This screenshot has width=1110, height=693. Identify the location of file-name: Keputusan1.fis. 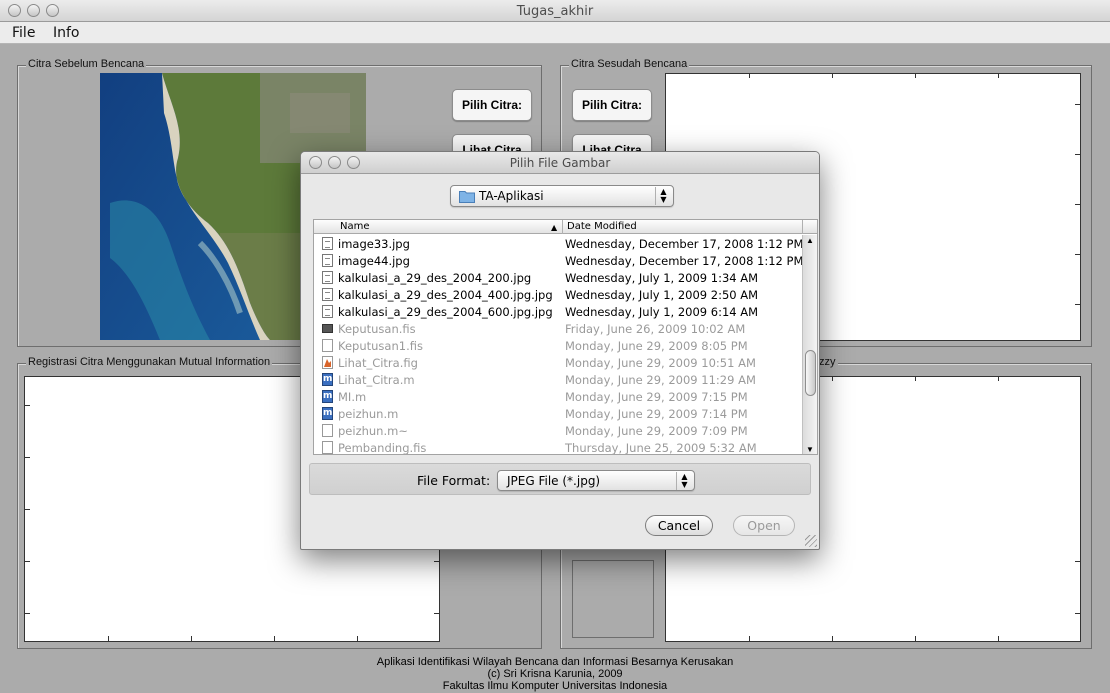
(380, 346).